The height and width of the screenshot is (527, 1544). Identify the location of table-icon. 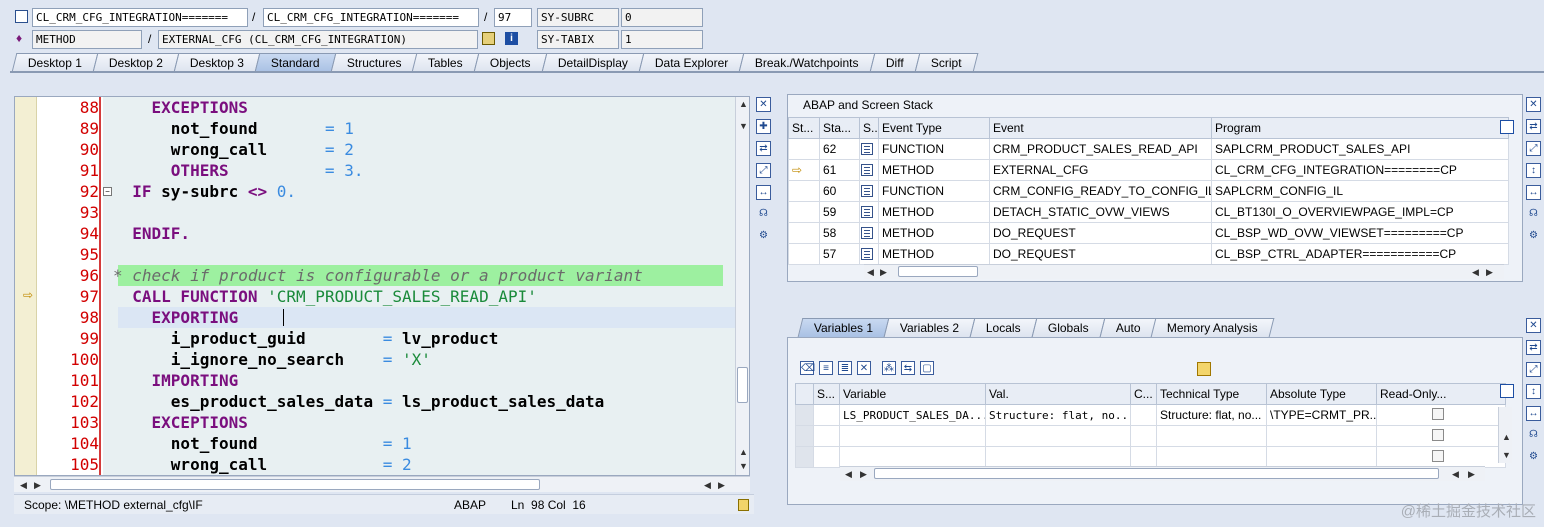
(488, 38).